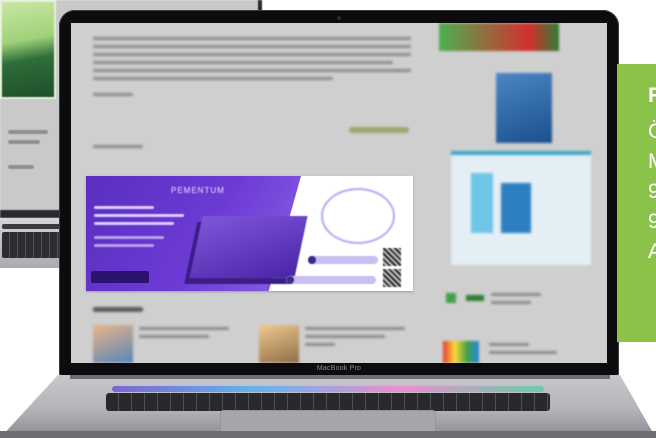  What do you see at coordinates (198, 190) in the screenshot?
I see `ad-brand-logo: PEMENTUM` at bounding box center [198, 190].